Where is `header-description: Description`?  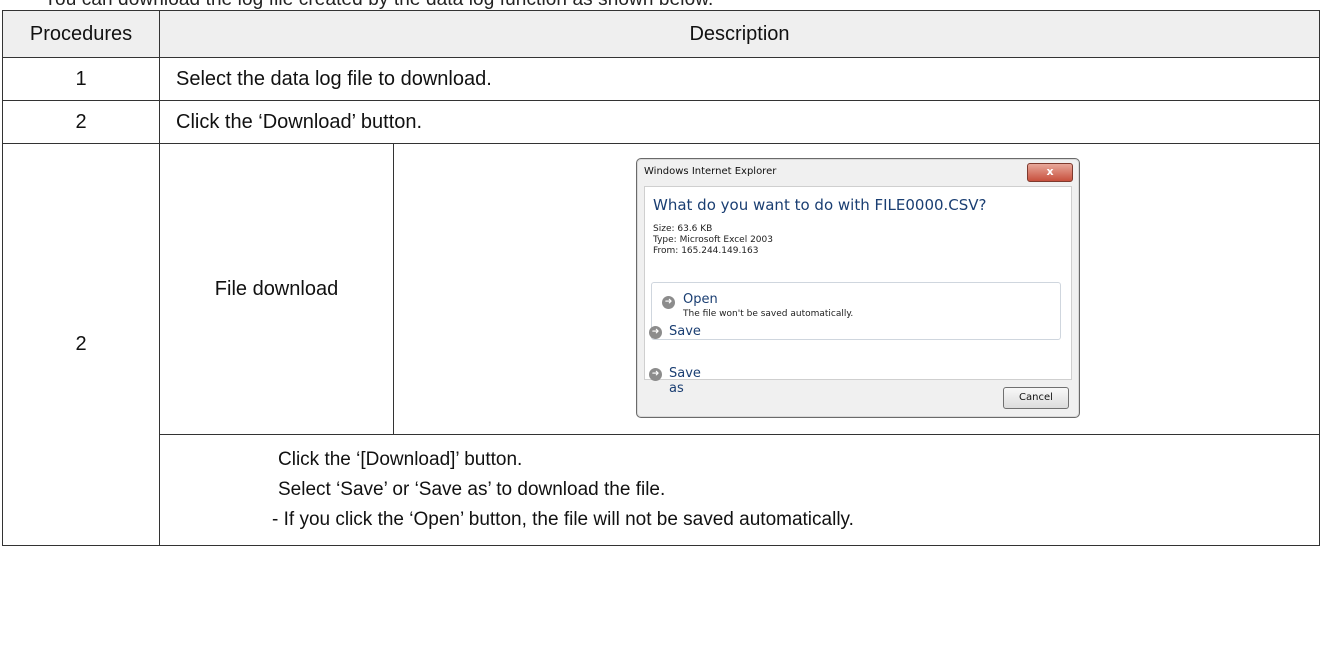
header-description: Description is located at coordinates (739, 34).